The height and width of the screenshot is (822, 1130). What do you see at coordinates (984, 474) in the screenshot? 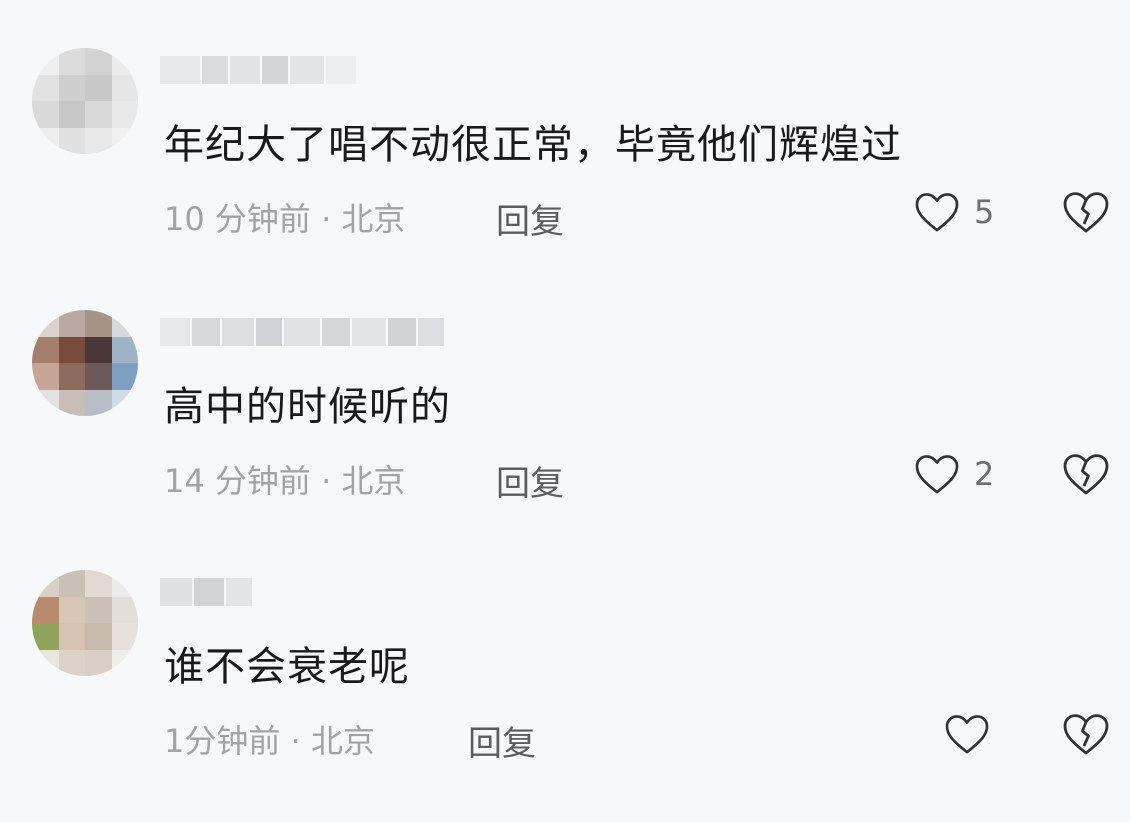
I see `like-count: 2` at bounding box center [984, 474].